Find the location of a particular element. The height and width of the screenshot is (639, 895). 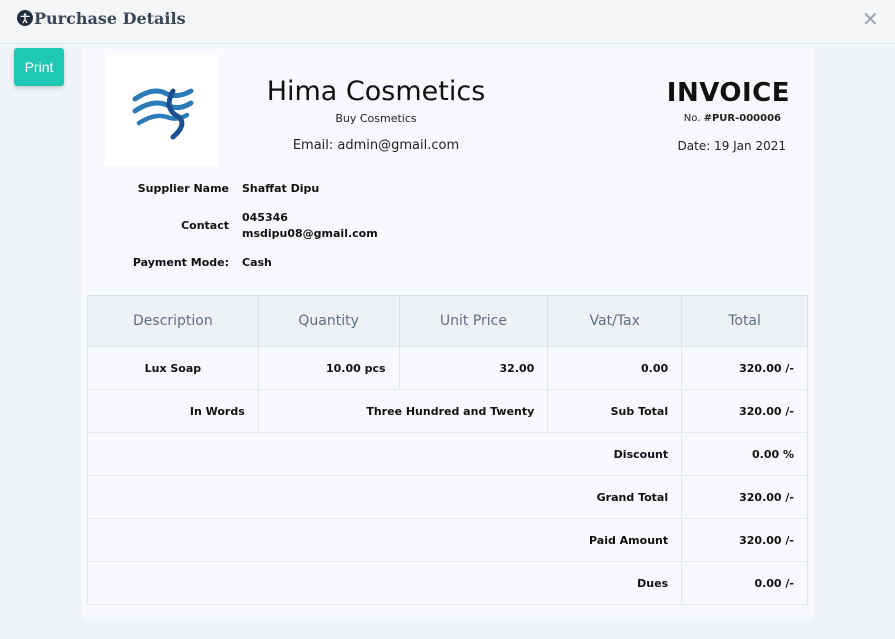

col-header-total: Total is located at coordinates (744, 321).